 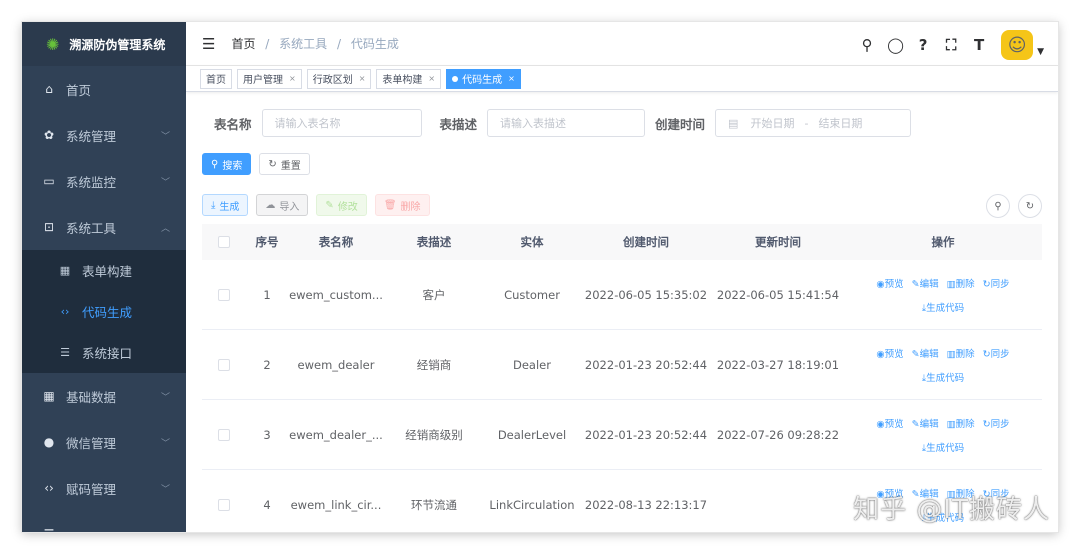 I want to click on sidebar-item-system-api: ☰ 系统接口, so click(x=104, y=352).